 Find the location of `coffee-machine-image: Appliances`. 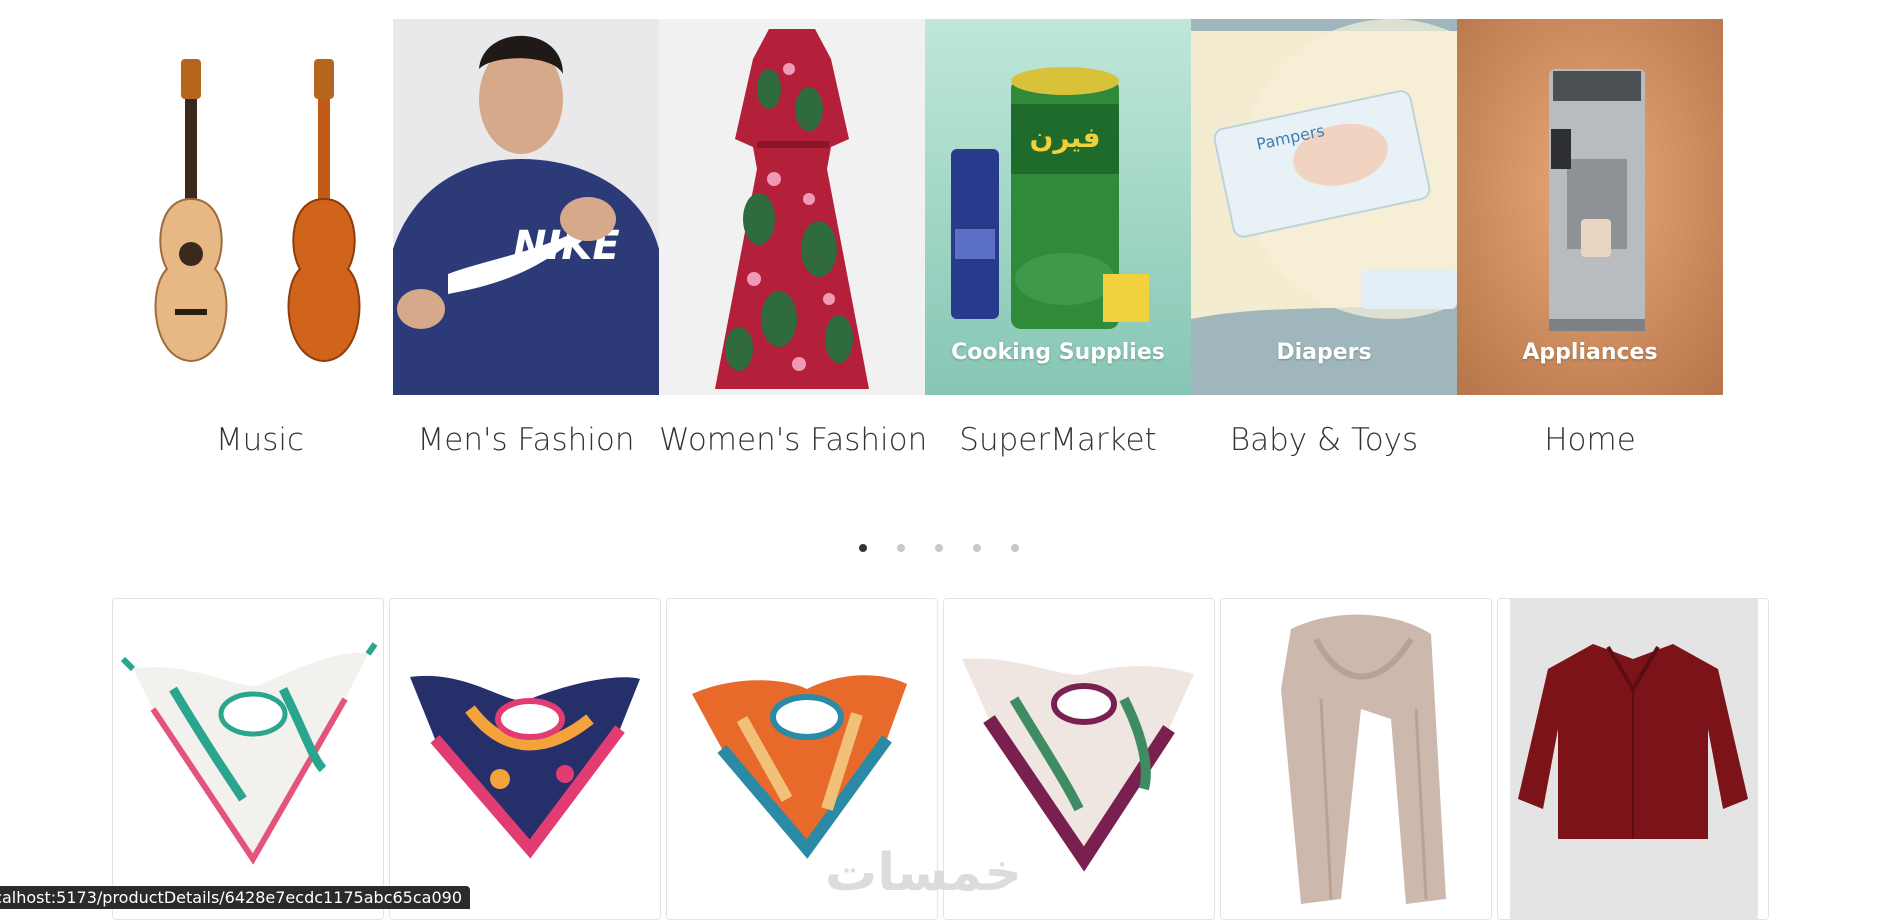

coffee-machine-image: Appliances is located at coordinates (1590, 207).